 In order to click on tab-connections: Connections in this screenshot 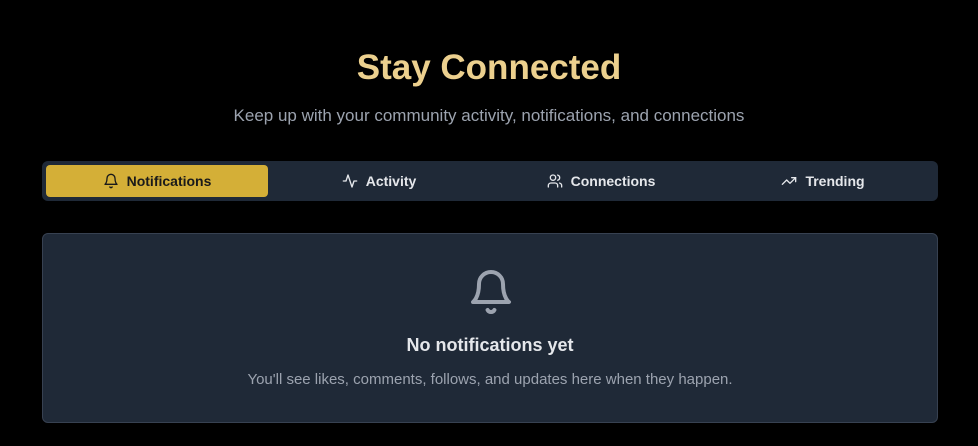, I will do `click(601, 181)`.